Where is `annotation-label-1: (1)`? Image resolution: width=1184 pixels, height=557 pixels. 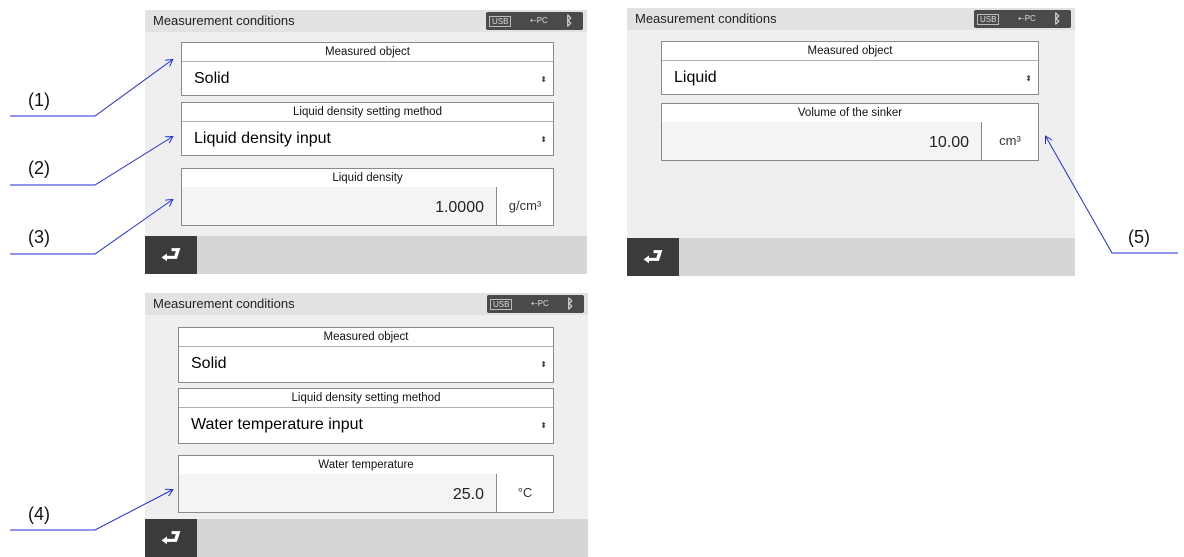
annotation-label-1: (1) is located at coordinates (39, 100).